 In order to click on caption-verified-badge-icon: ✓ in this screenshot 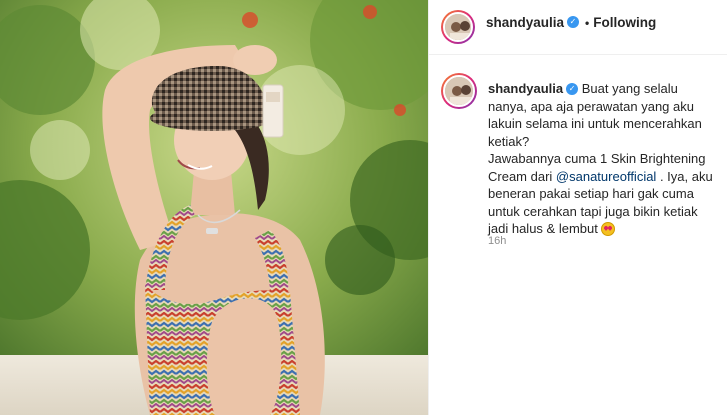, I will do `click(572, 88)`.